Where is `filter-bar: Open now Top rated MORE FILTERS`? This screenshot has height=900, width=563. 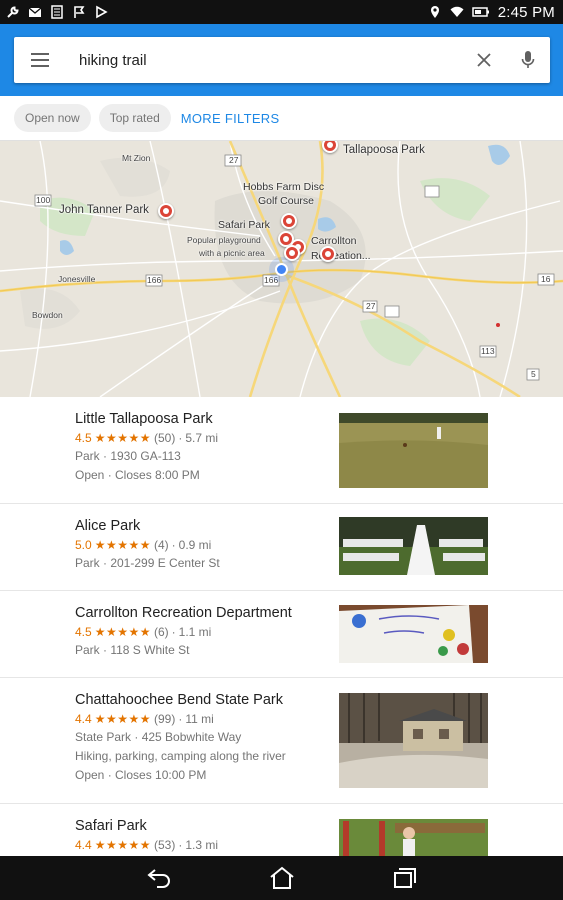
filter-bar: Open now Top rated MORE FILTERS is located at coordinates (281, 118).